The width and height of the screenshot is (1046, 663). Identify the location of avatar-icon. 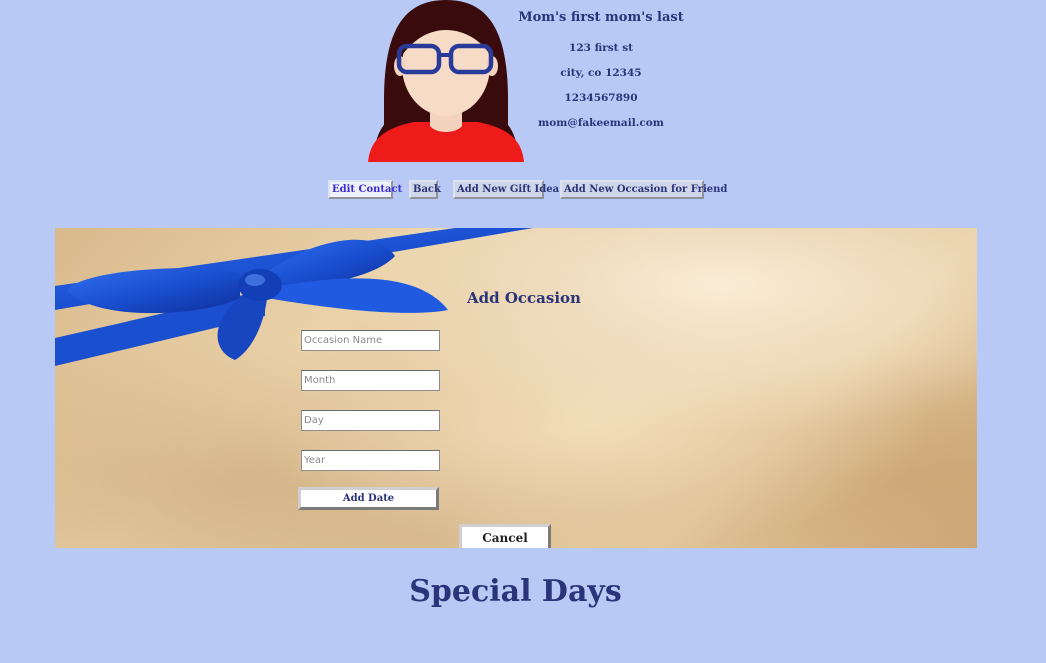
(446, 81).